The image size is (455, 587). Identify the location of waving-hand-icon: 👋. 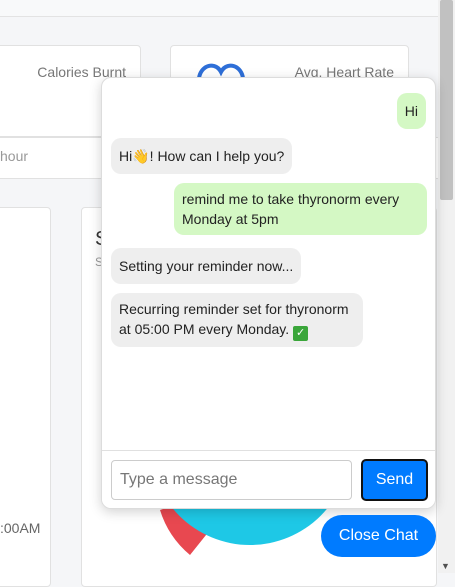
(141, 156).